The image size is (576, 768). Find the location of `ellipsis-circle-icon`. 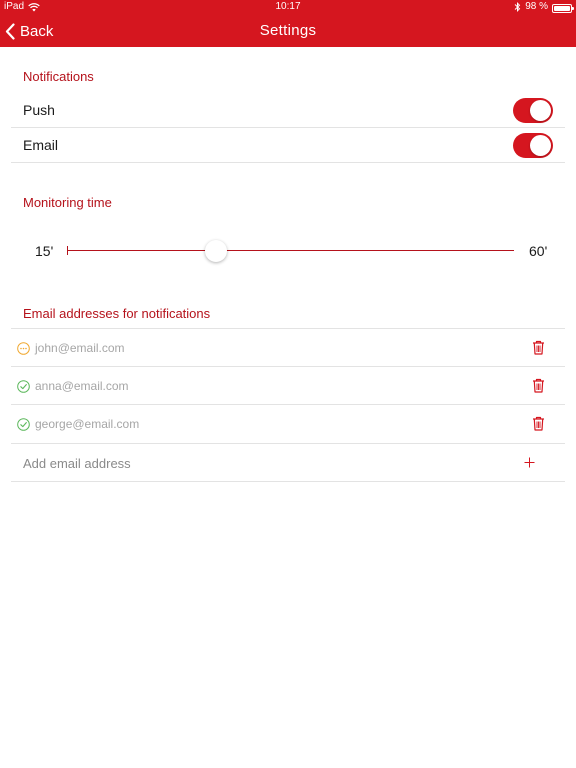

ellipsis-circle-icon is located at coordinates (23, 348).